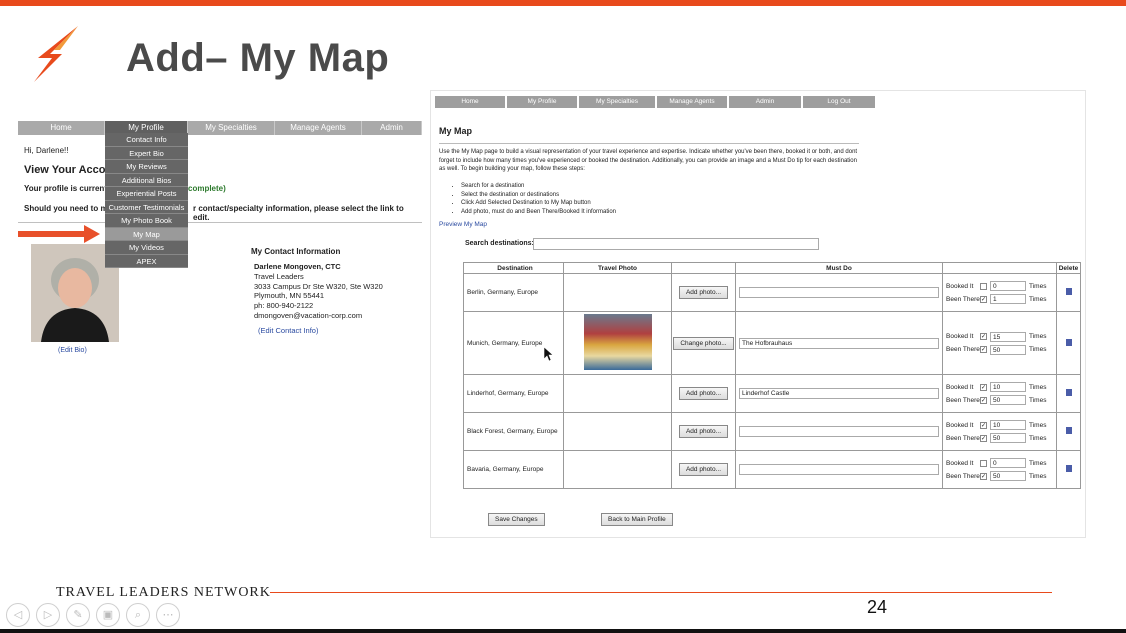 The width and height of the screenshot is (1126, 633). I want to click on nav-home: Home, so click(61, 128).